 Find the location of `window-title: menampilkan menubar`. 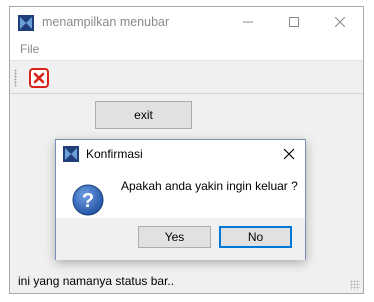

window-title: menampilkan menubar is located at coordinates (106, 22).